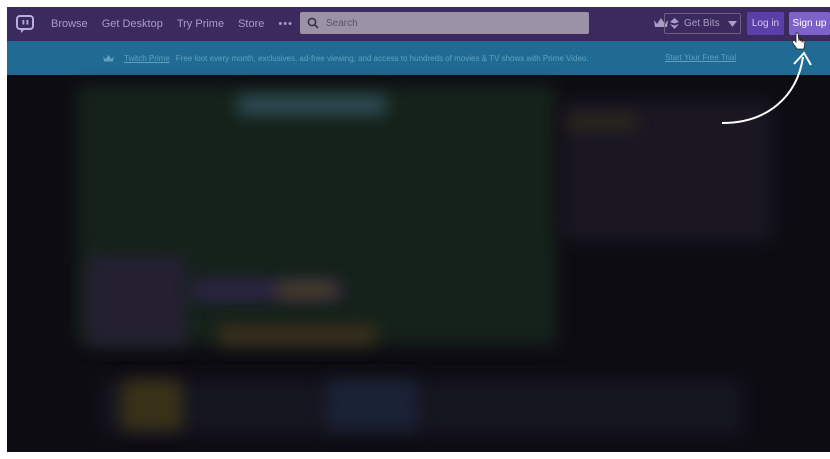 Image resolution: width=830 pixels, height=459 pixels. What do you see at coordinates (602, 122) in the screenshot?
I see `blurred-side-title` at bounding box center [602, 122].